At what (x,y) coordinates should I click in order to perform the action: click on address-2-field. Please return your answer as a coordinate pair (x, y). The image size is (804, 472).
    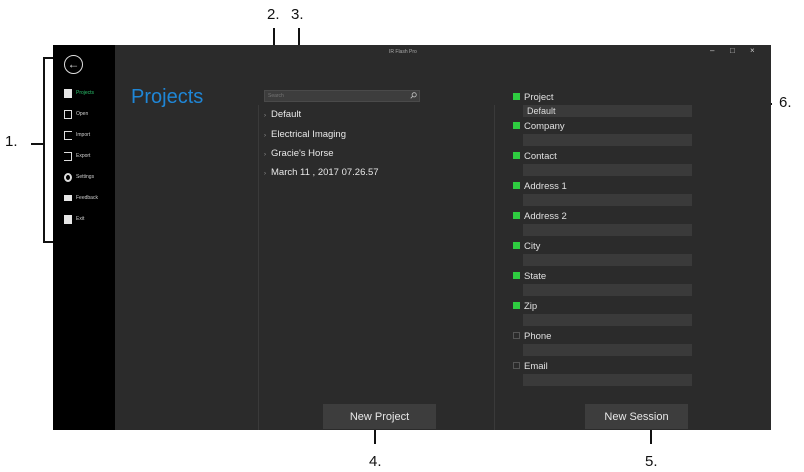
    Looking at the image, I should click on (607, 230).